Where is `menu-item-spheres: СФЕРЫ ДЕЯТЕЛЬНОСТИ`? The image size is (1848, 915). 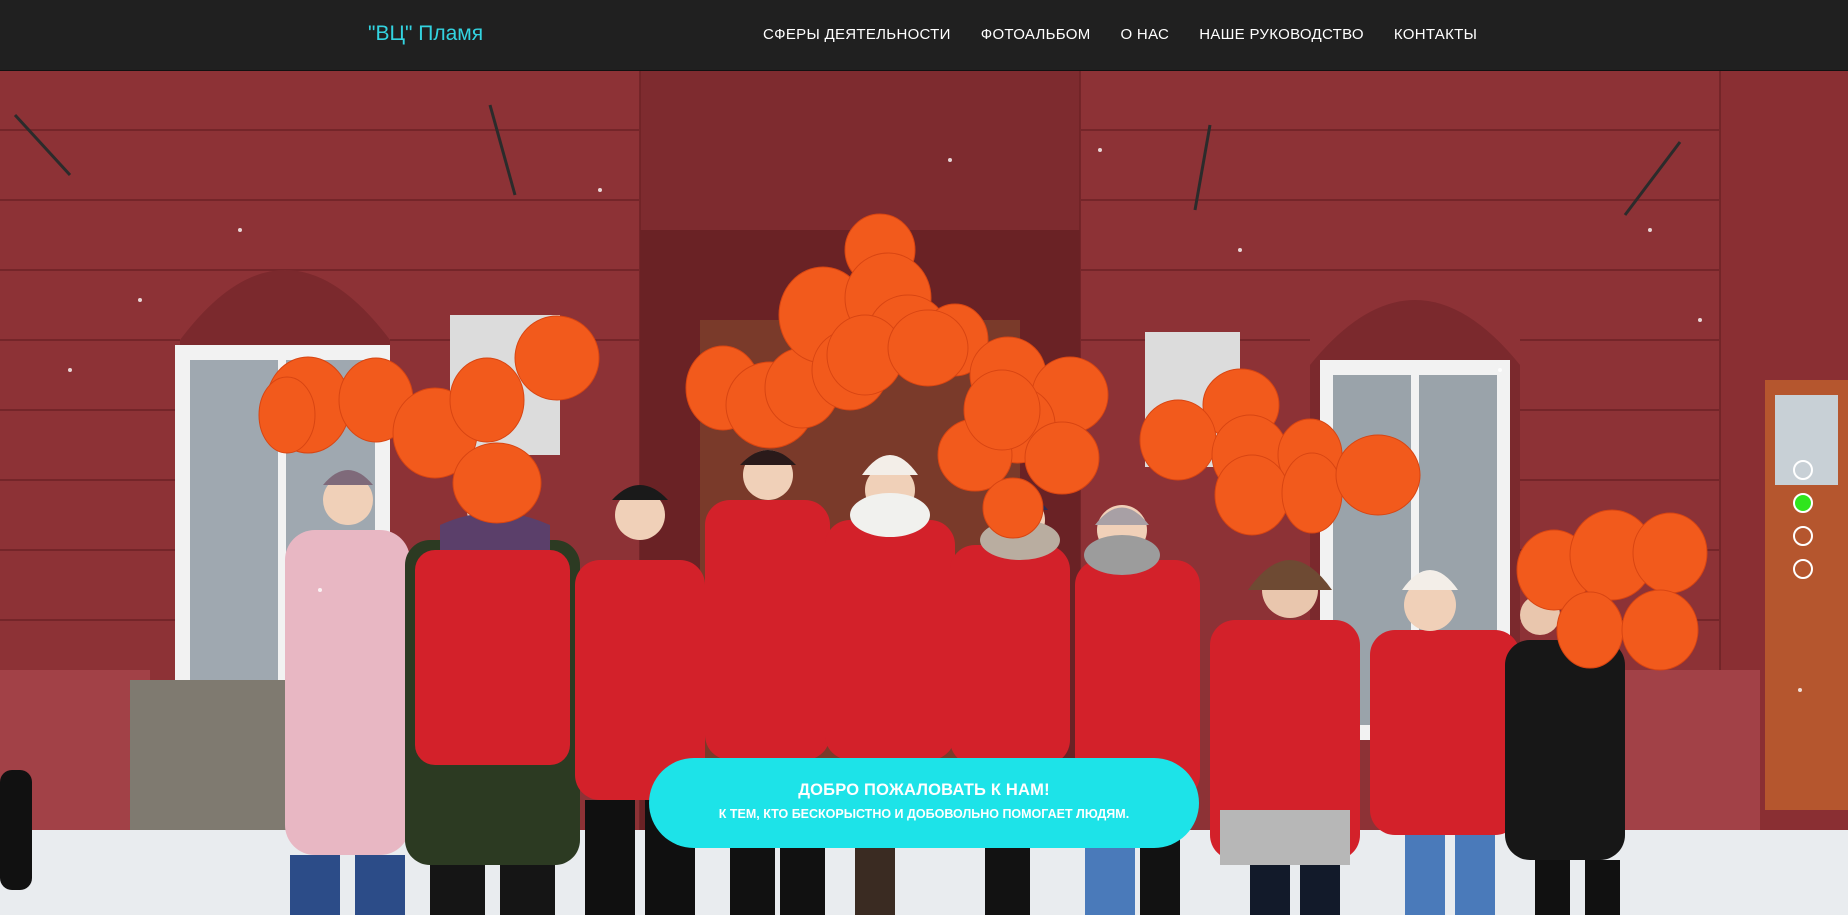 menu-item-spheres: СФЕРЫ ДЕЯТЕЛЬНОСТИ is located at coordinates (872, 34).